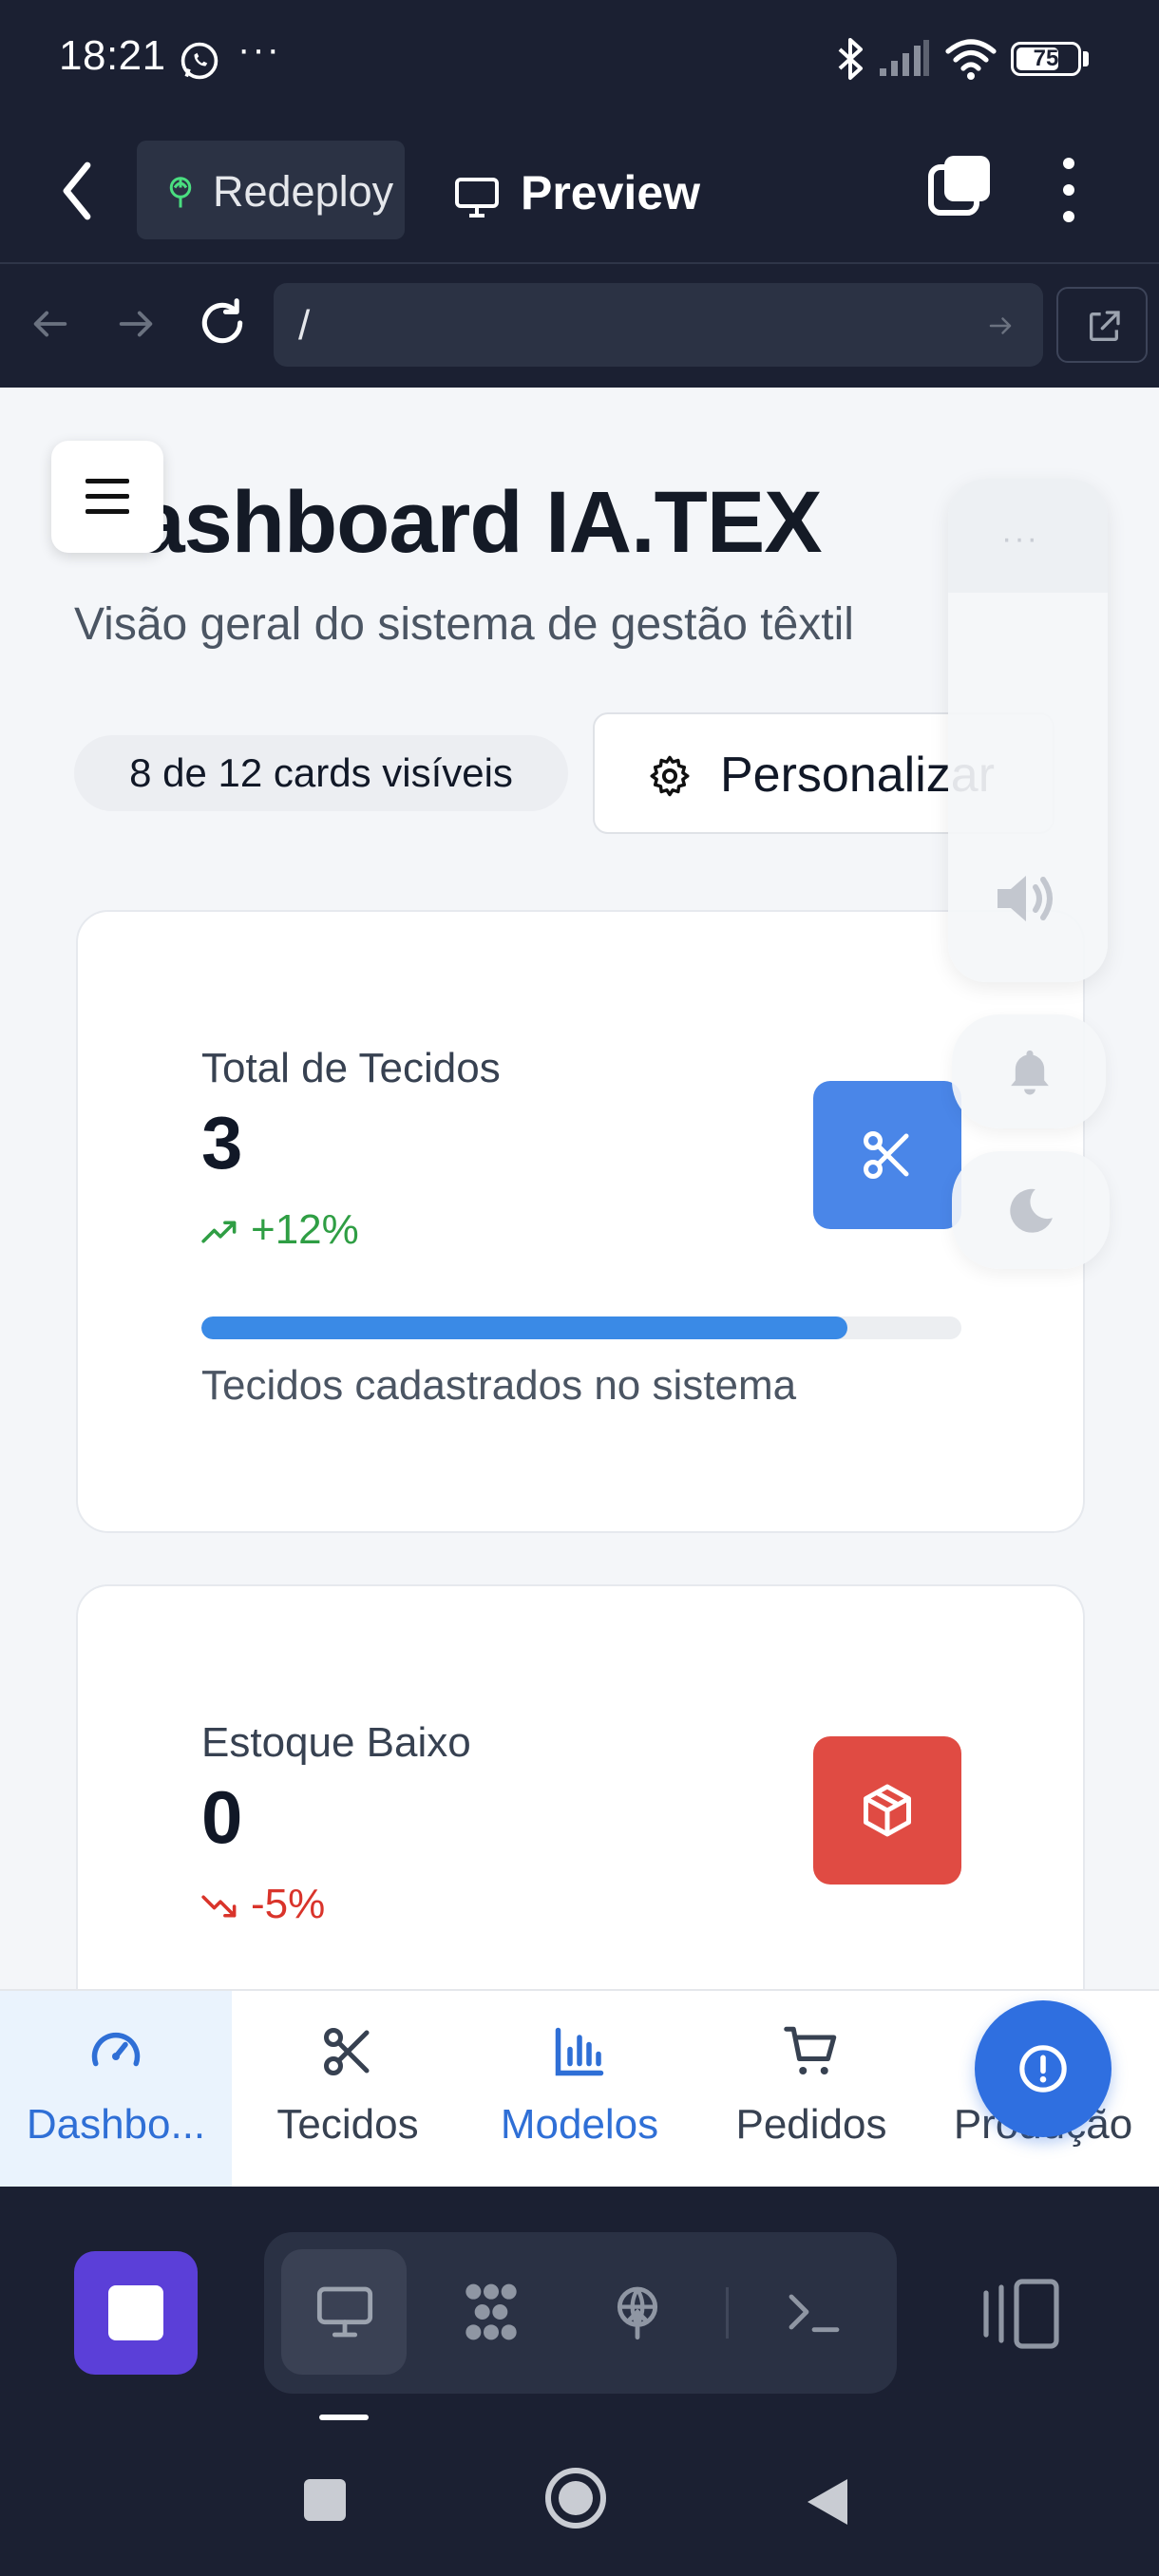  I want to click on panel-dots: ···, so click(1020, 539).